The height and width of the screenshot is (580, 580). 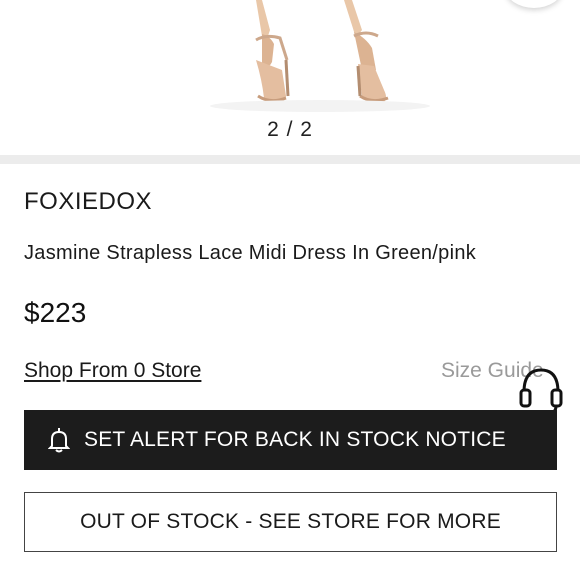 I want to click on out-of-stock-button: OUT OF STOCK - SEE STORE FOR MORE, so click(x=290, y=522).